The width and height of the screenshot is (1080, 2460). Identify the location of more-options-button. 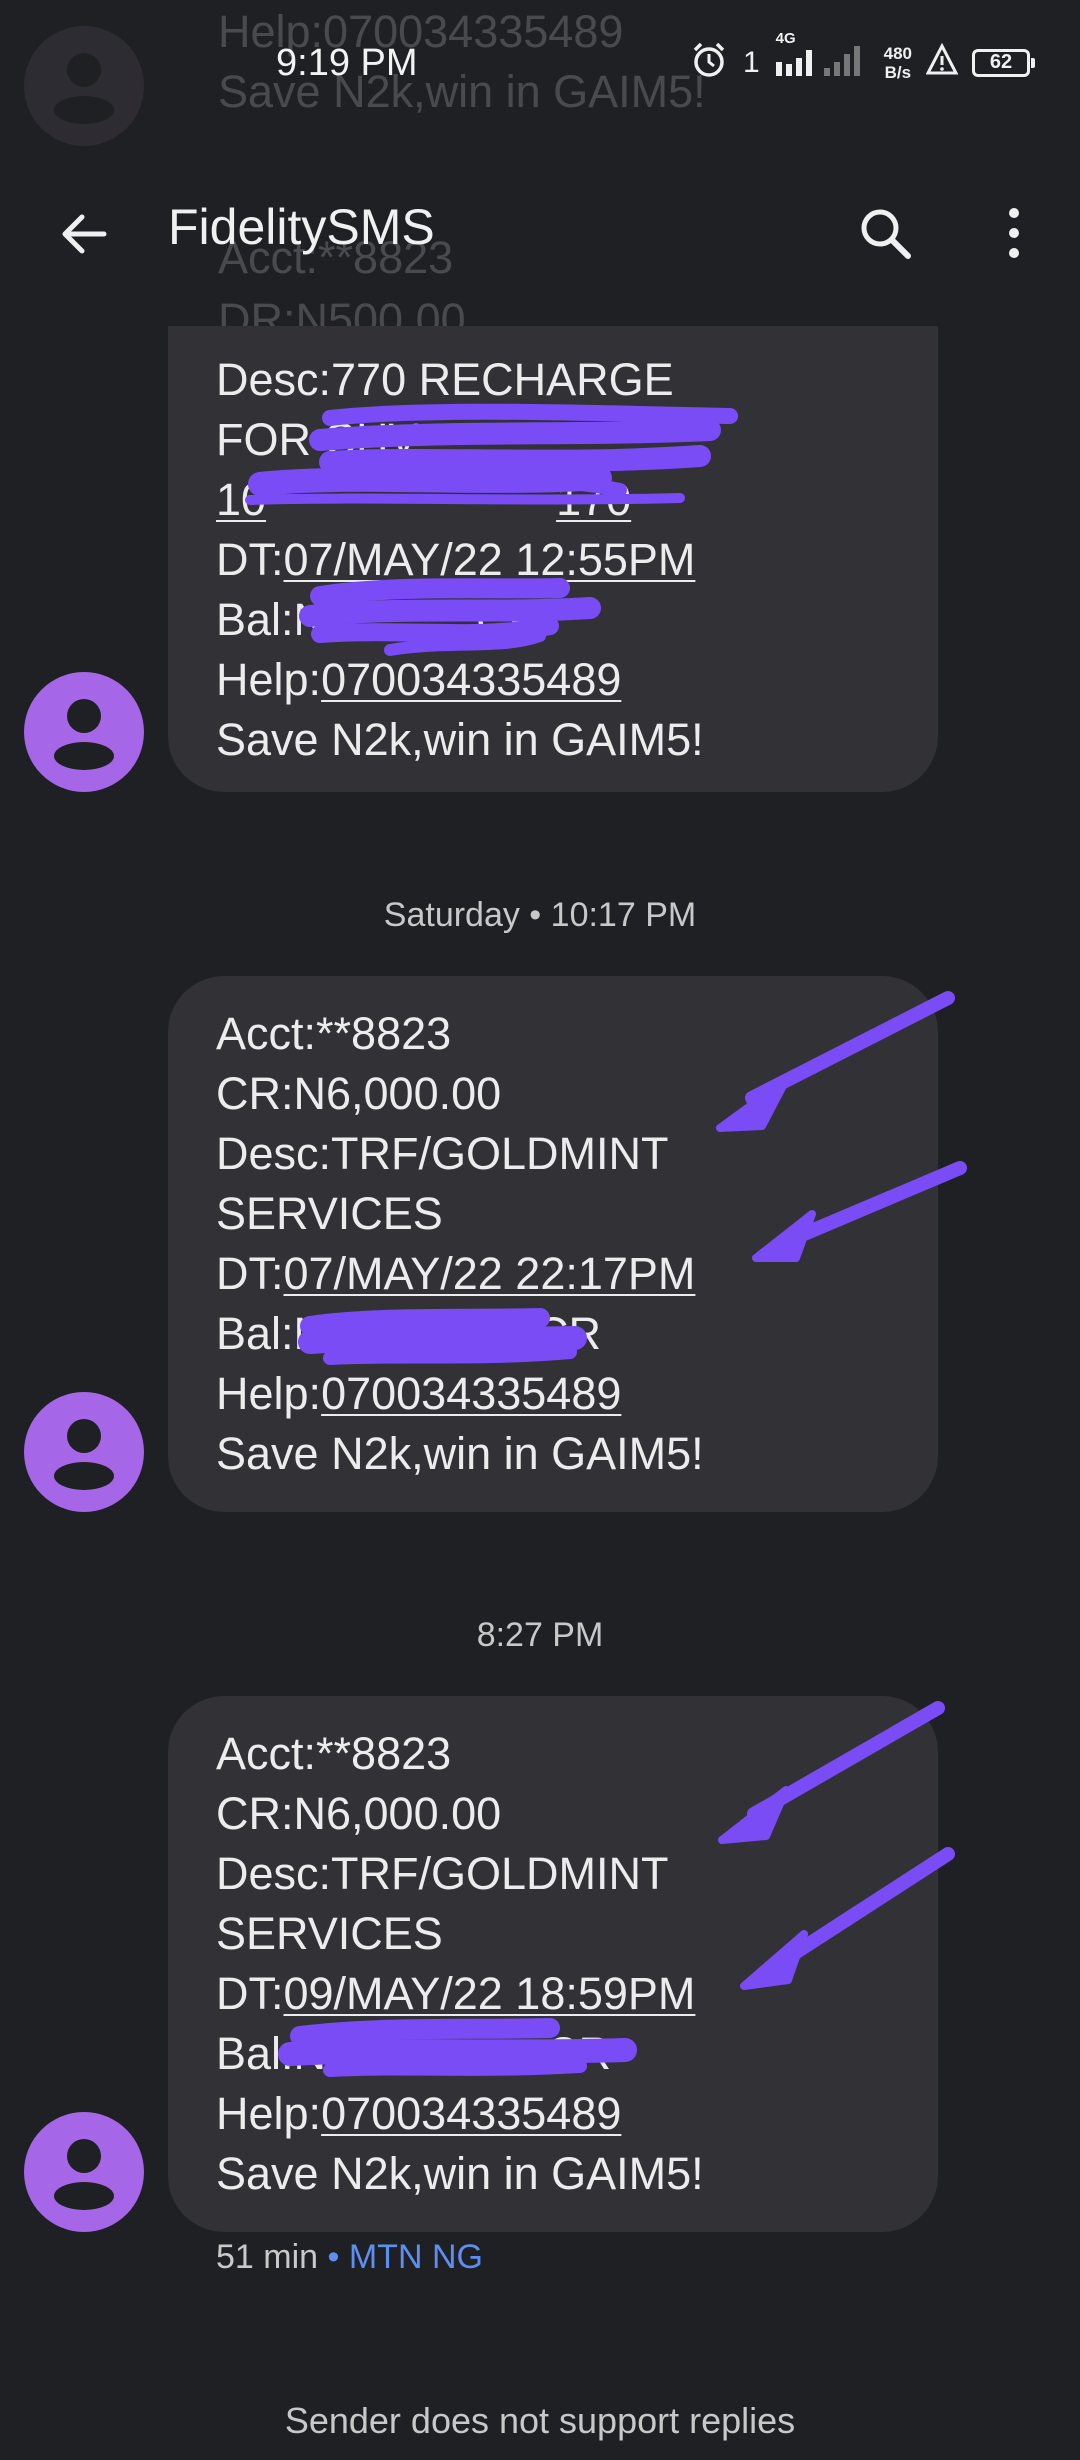
(1014, 234).